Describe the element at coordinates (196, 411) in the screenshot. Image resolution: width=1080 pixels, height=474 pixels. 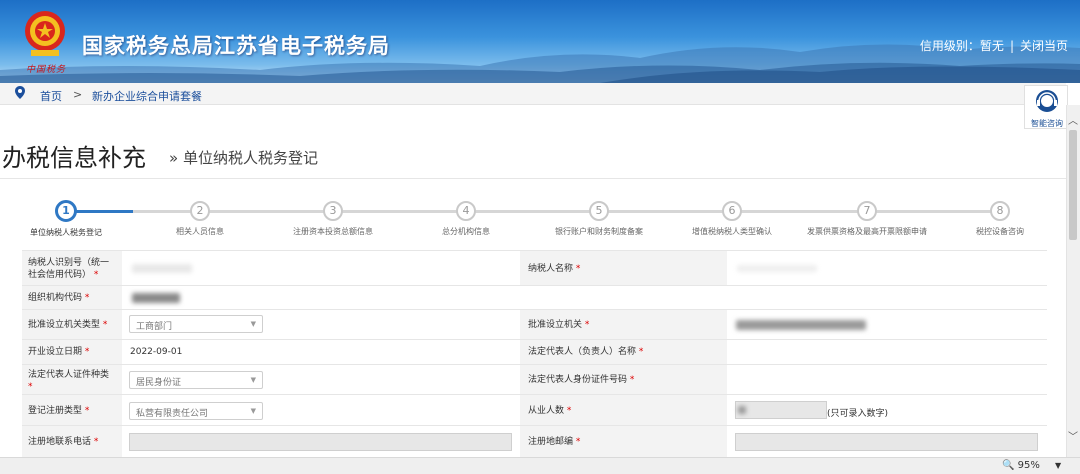
I see `reg-type-select: 私营有限责任公司 ▼` at that location.